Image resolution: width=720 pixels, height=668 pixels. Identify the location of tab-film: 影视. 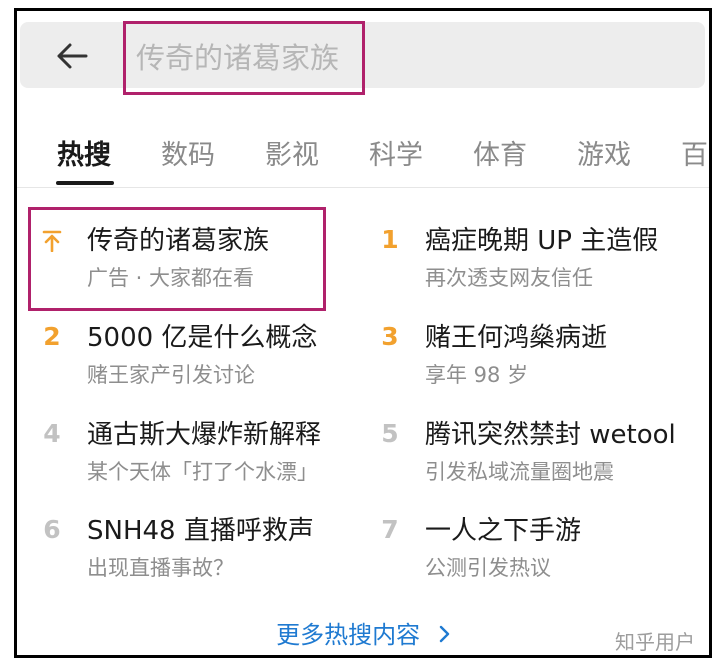
(292, 152).